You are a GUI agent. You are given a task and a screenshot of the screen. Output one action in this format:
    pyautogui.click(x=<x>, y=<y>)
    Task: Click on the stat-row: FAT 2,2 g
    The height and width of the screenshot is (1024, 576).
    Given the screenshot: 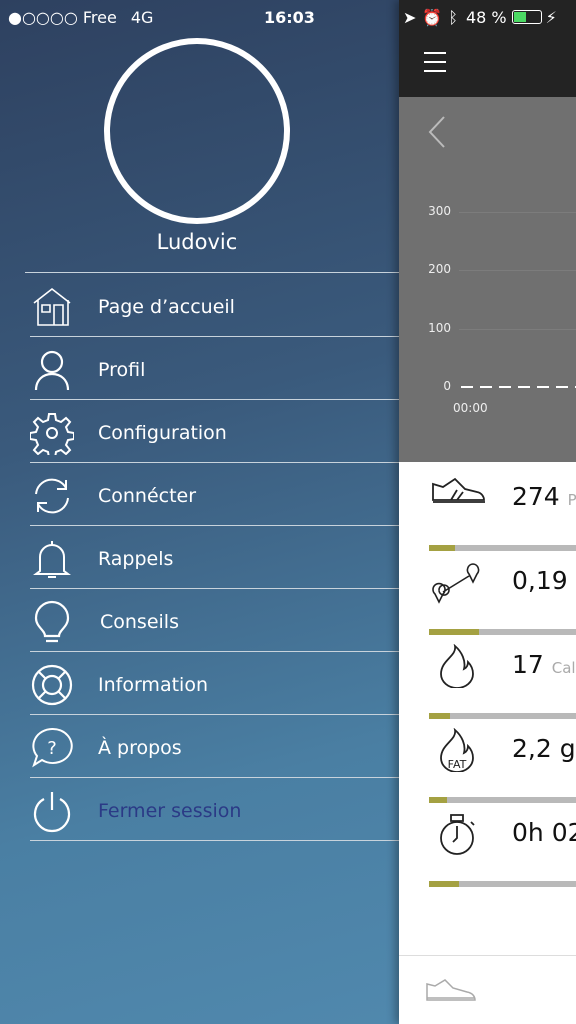 What is the action you would take?
    pyautogui.click(x=487, y=759)
    